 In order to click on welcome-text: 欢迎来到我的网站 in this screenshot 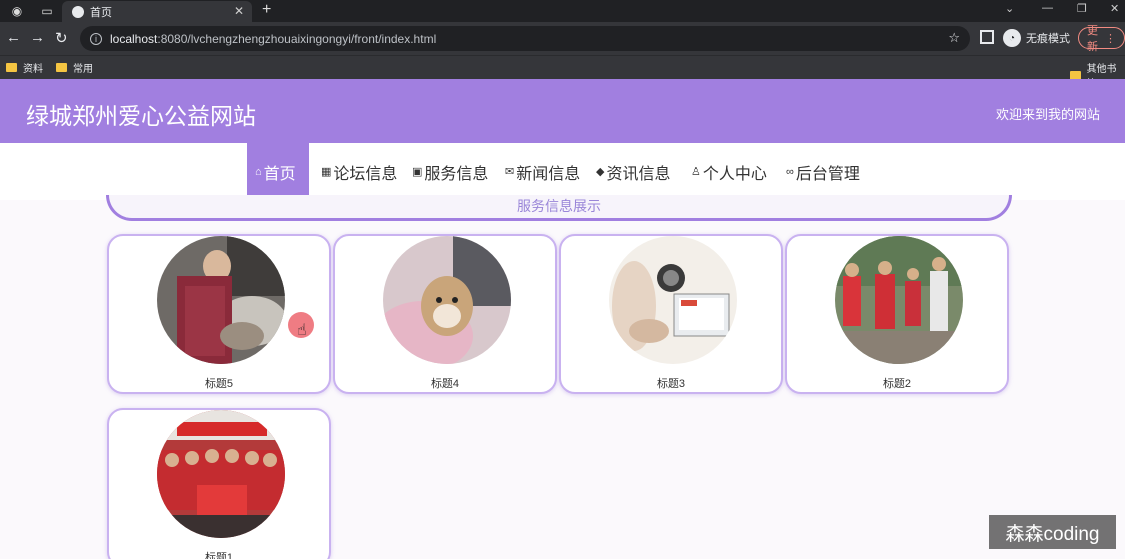, I will do `click(1047, 114)`.